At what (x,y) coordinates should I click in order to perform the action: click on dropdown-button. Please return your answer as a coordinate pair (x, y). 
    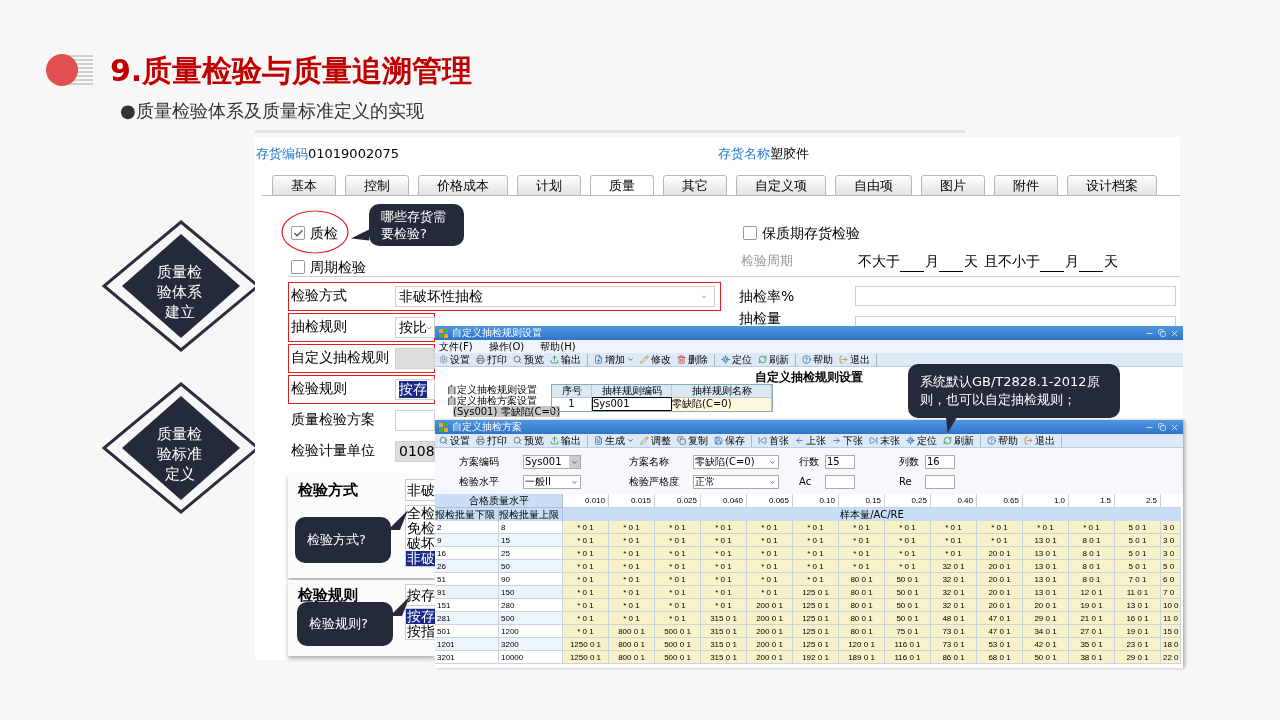
    Looking at the image, I should click on (574, 462).